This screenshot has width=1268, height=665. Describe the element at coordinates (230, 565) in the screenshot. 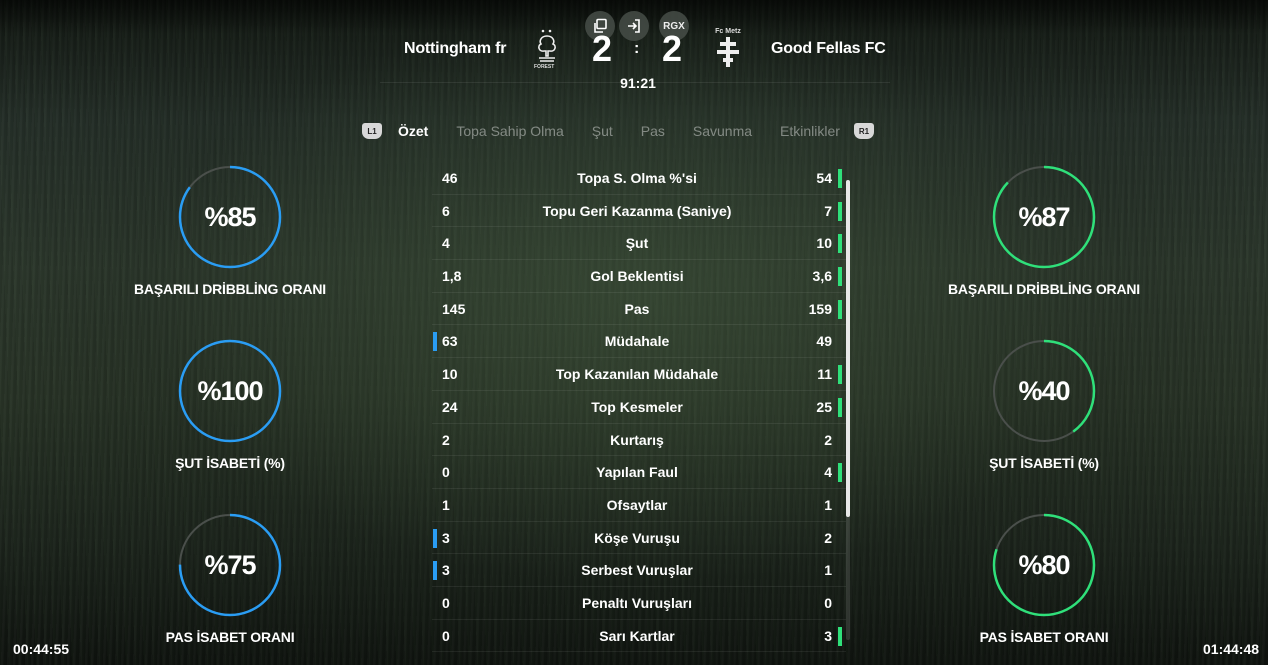

I see `progress-ring: %75` at that location.